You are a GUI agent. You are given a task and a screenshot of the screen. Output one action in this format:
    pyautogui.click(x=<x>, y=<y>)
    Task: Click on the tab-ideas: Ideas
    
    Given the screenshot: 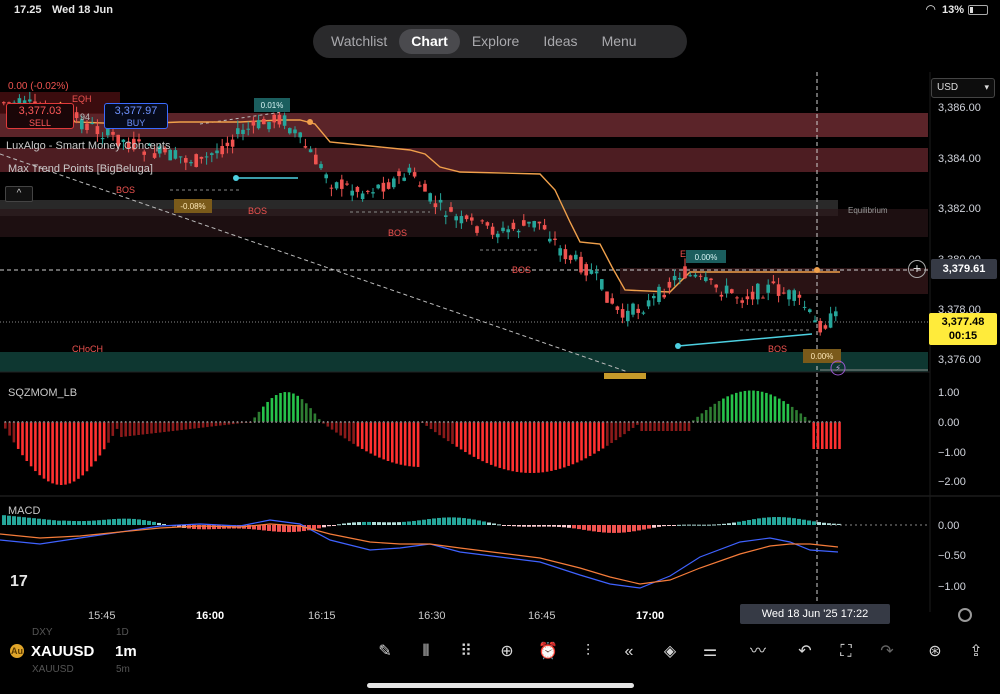 What is the action you would take?
    pyautogui.click(x=560, y=41)
    